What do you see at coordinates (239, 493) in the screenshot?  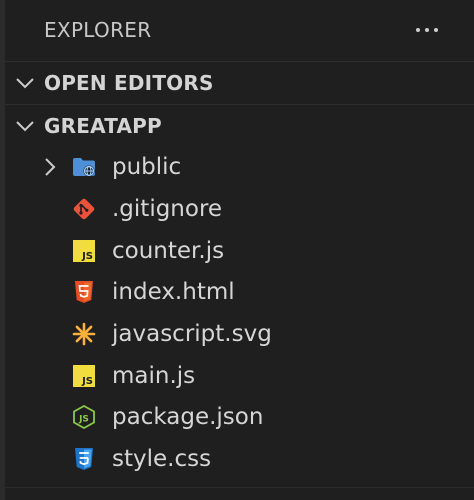 I see `panel-bottom-divider` at bounding box center [239, 493].